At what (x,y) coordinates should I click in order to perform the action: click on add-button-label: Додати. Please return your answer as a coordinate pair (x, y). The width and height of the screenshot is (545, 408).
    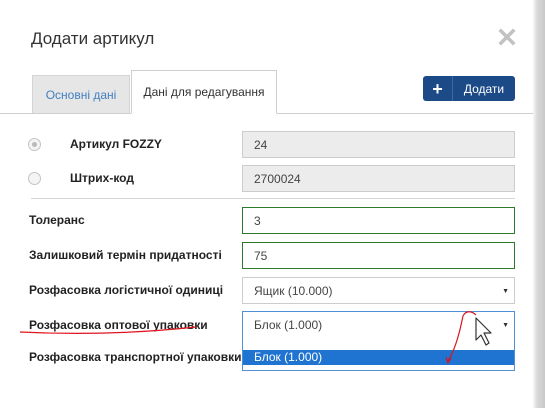
    Looking at the image, I should click on (484, 88).